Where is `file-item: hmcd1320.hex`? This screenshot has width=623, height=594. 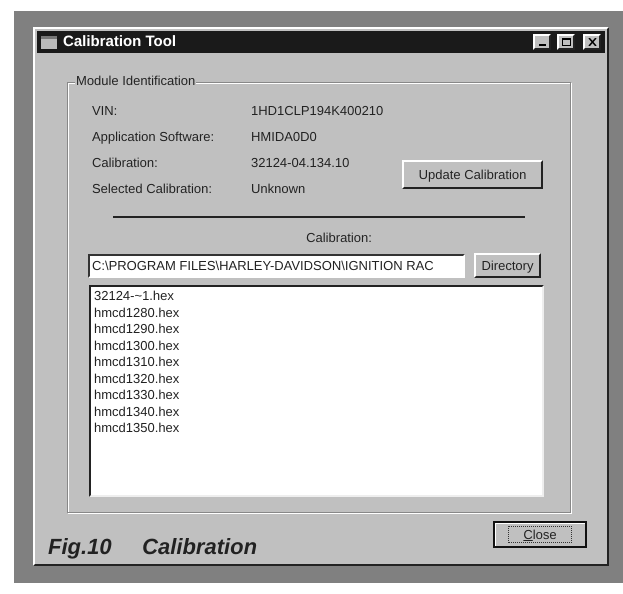
file-item: hmcd1320.hex is located at coordinates (137, 378).